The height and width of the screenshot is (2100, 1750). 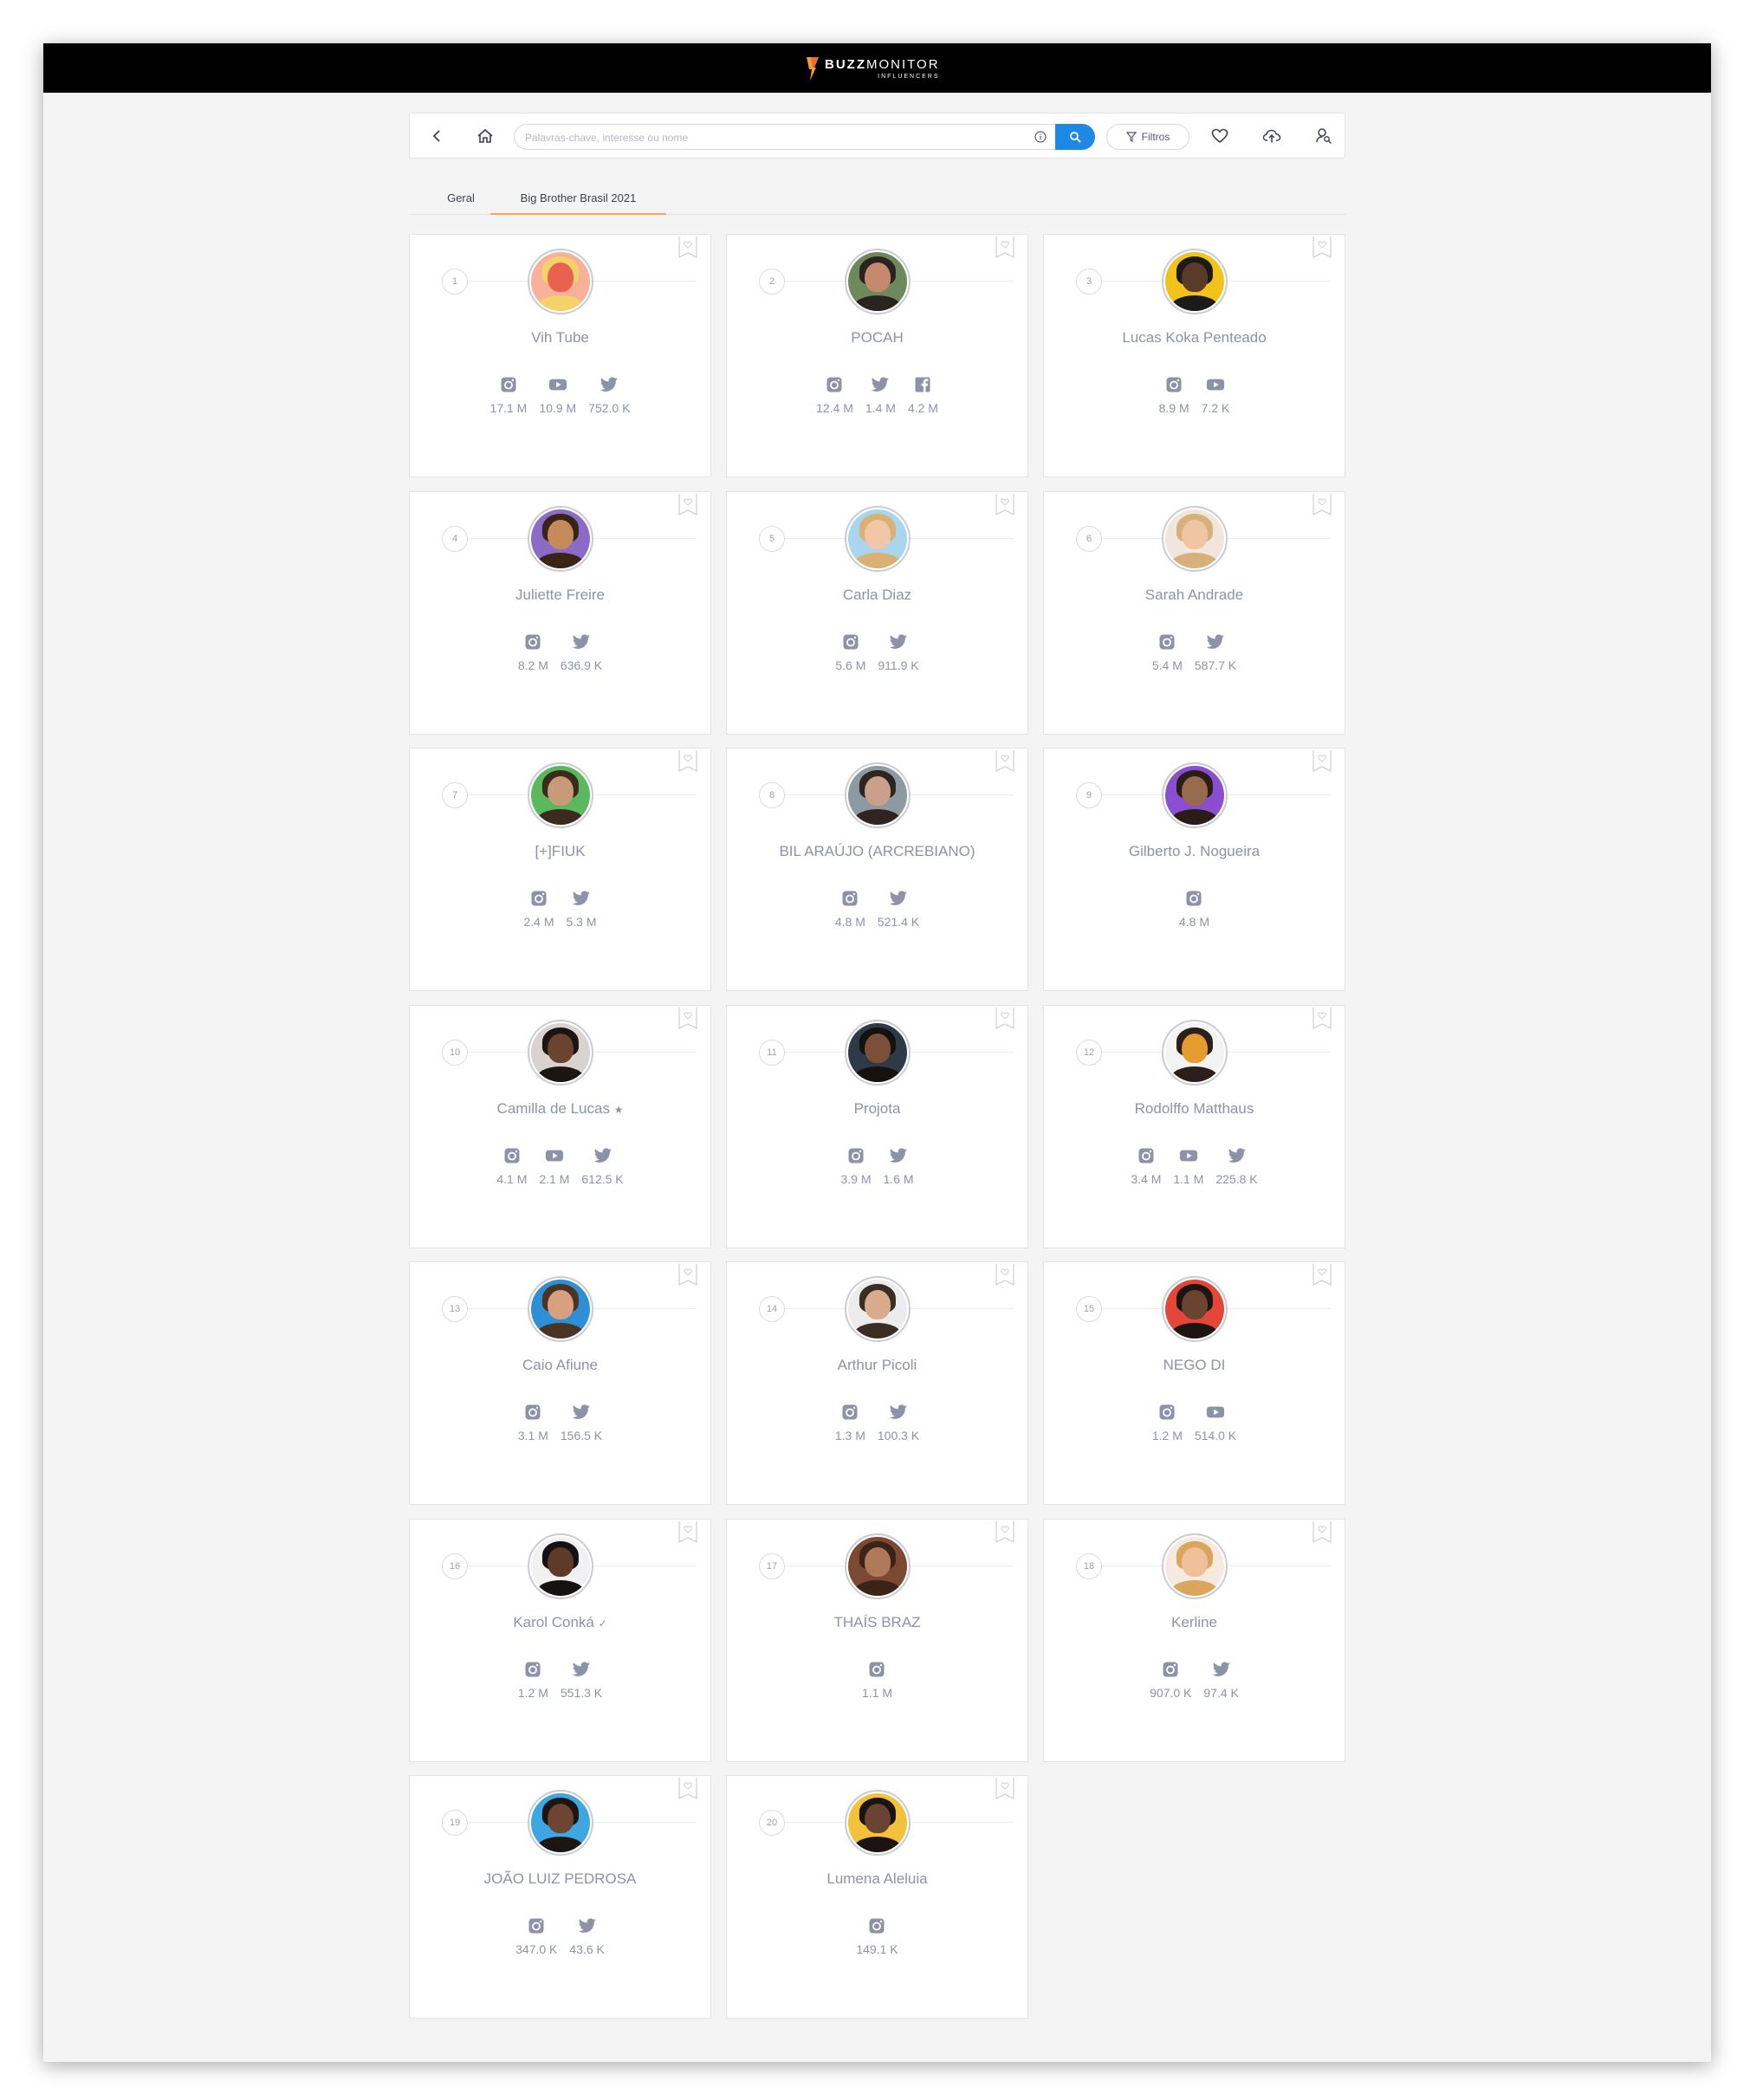 I want to click on influencer-card: 17 THAÍS BRAZ 1.1 M, so click(x=877, y=1640).